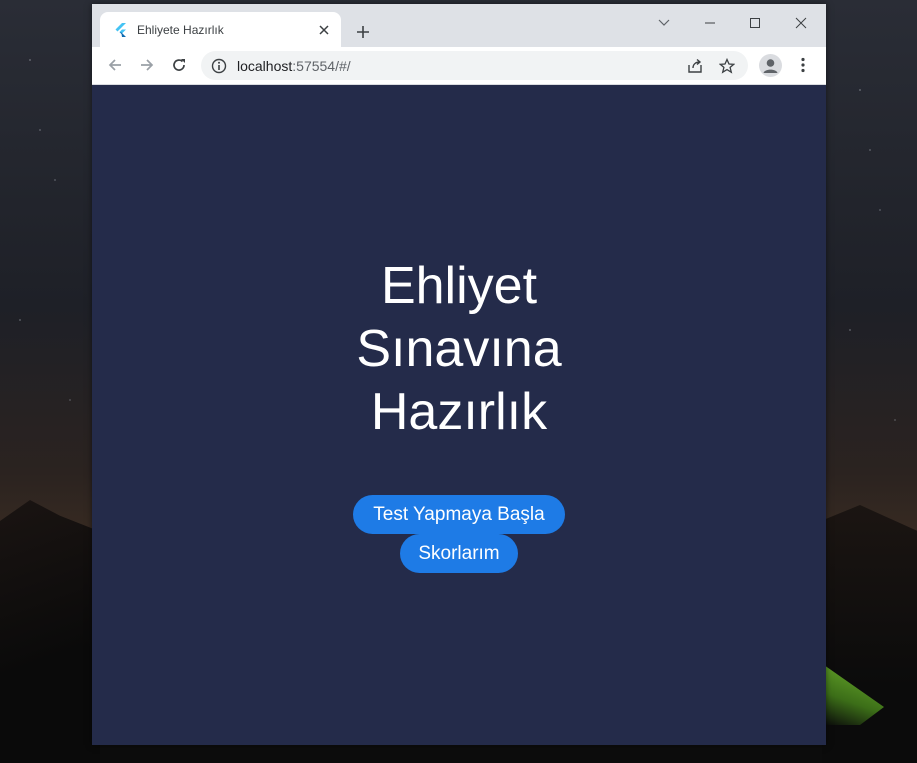 This screenshot has height=763, width=917. What do you see at coordinates (115, 65) in the screenshot?
I see `arrow-left-icon` at bounding box center [115, 65].